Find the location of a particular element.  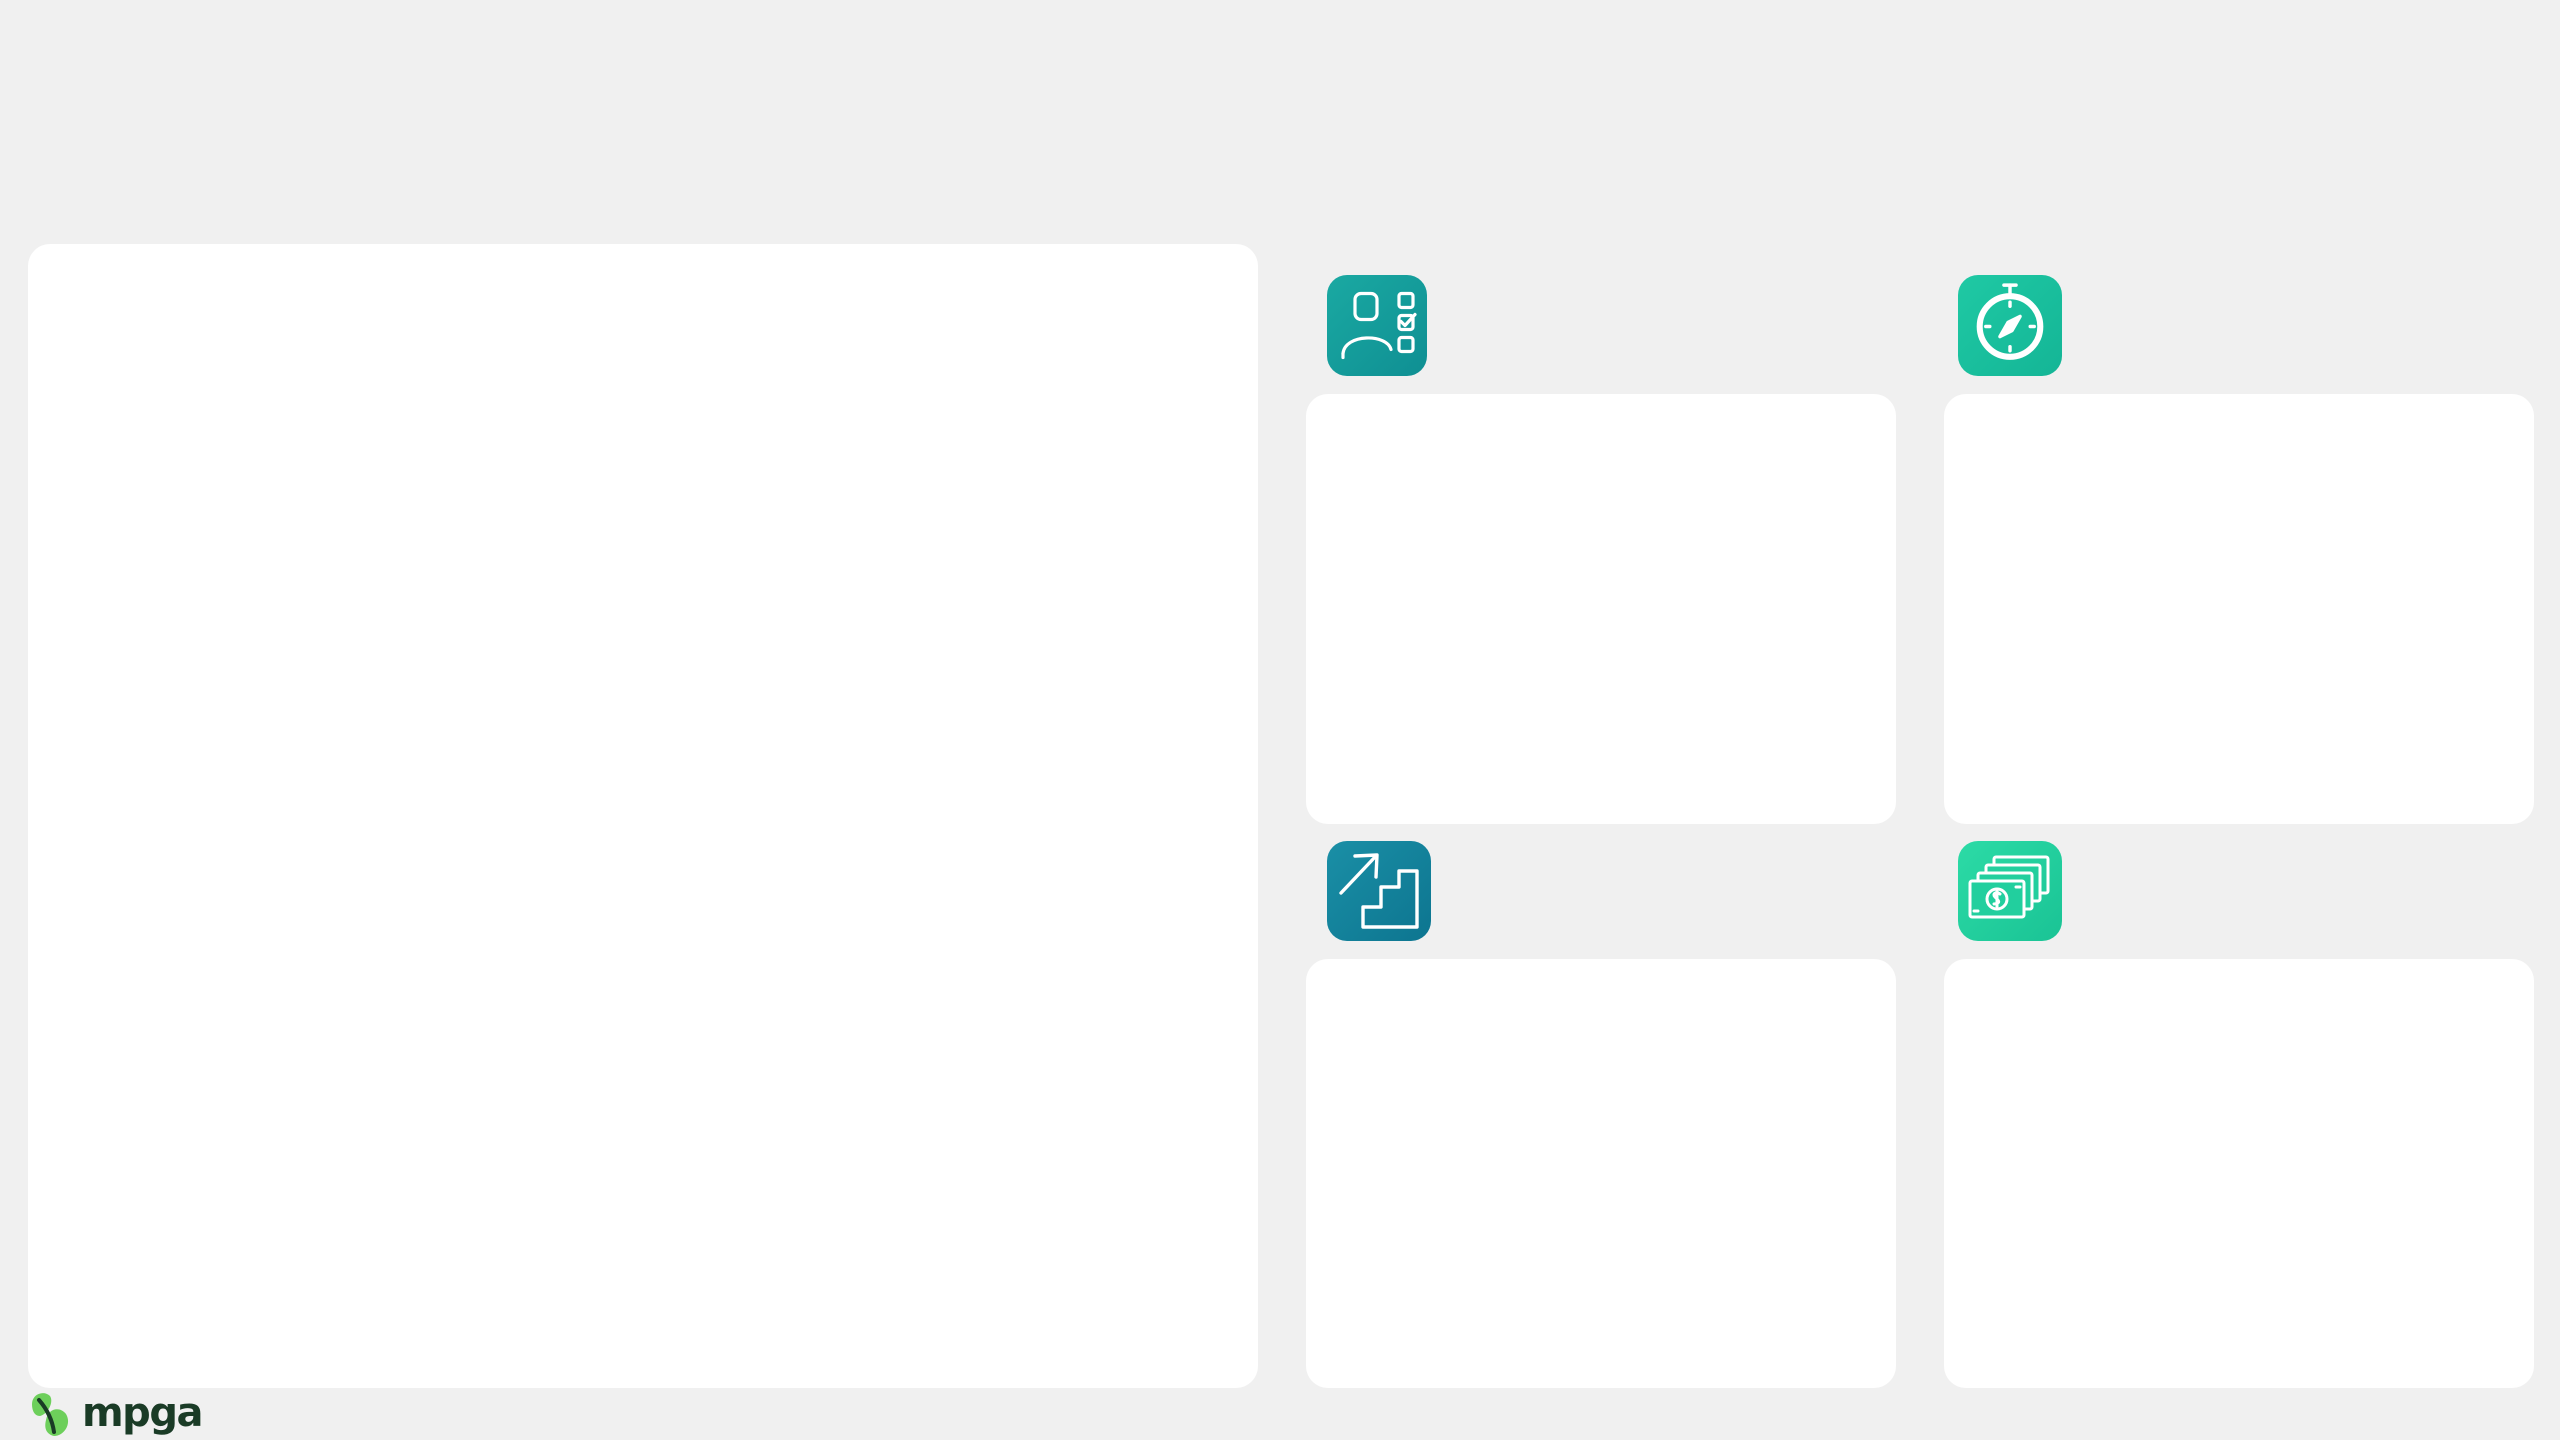

brand-name: mpga is located at coordinates (142, 1413).